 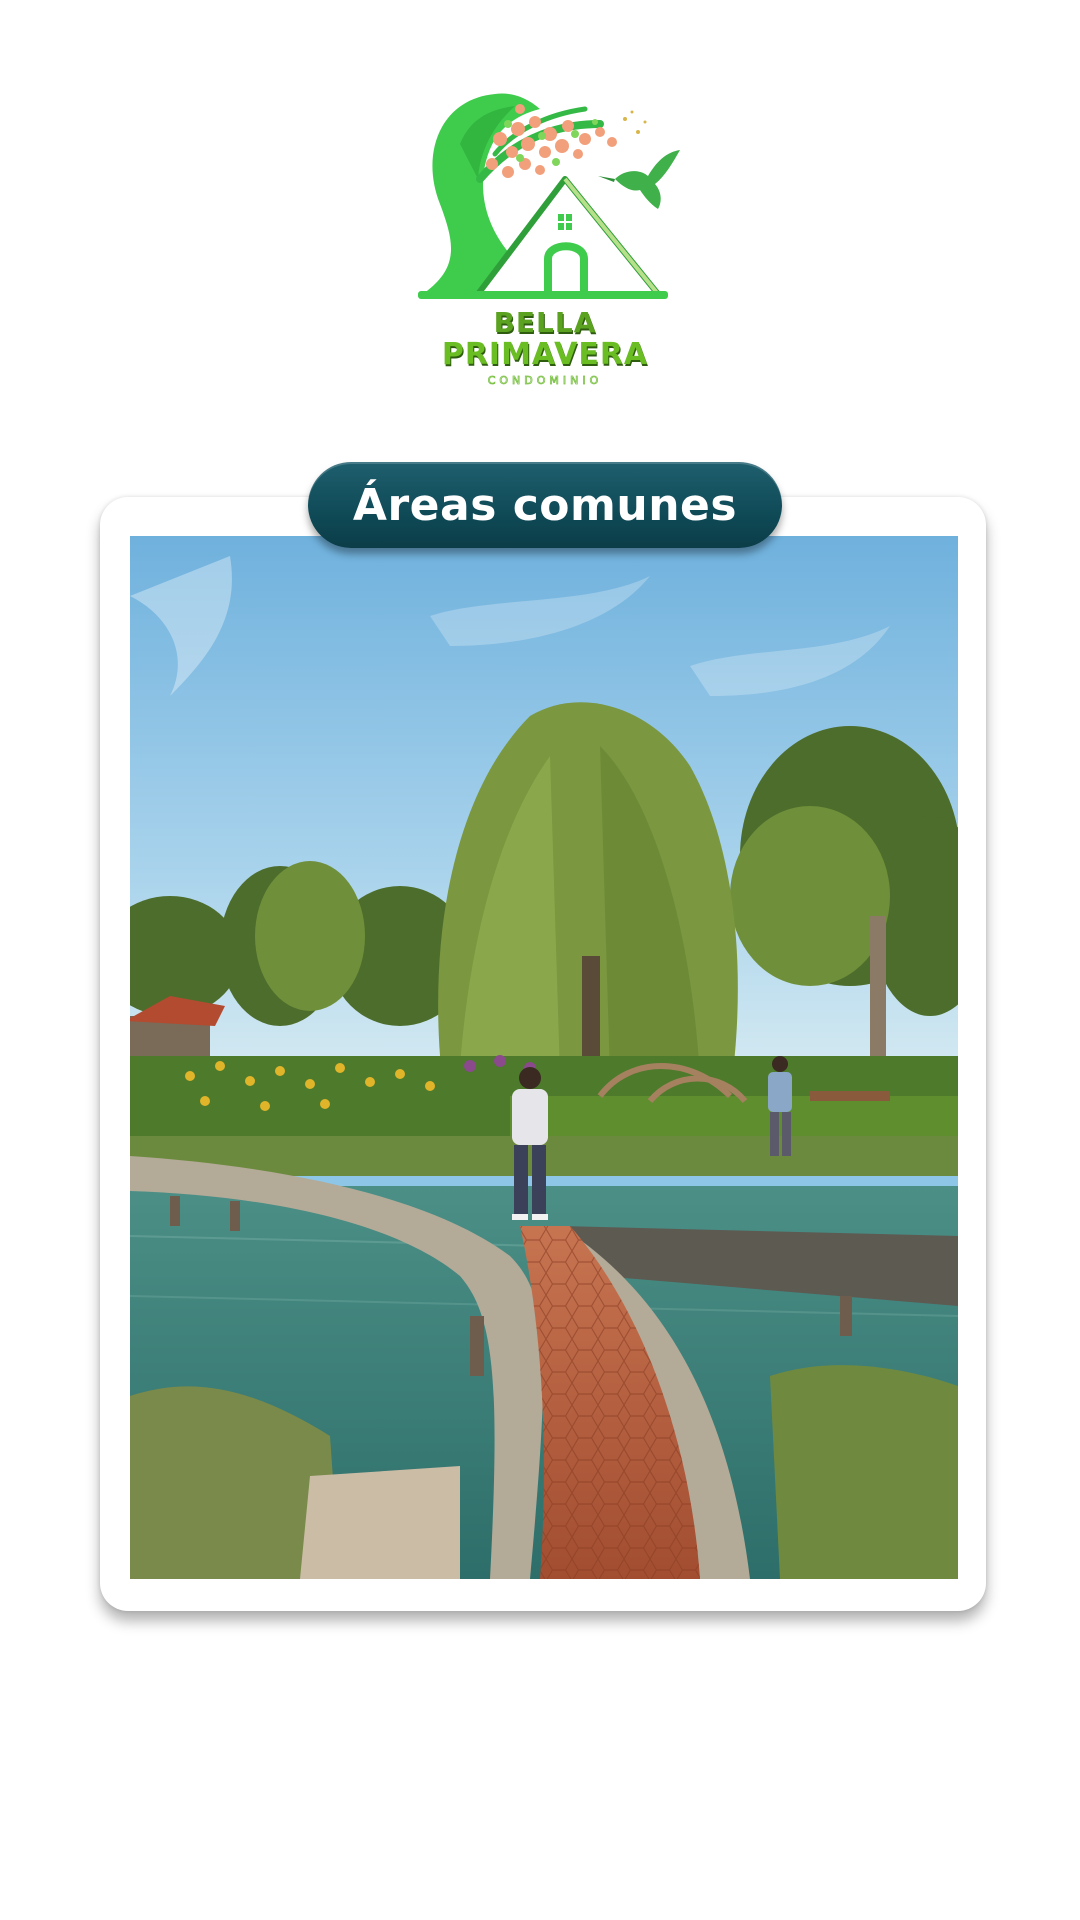 What do you see at coordinates (545, 381) in the screenshot?
I see `brand-tagline: CONDOMINIO` at bounding box center [545, 381].